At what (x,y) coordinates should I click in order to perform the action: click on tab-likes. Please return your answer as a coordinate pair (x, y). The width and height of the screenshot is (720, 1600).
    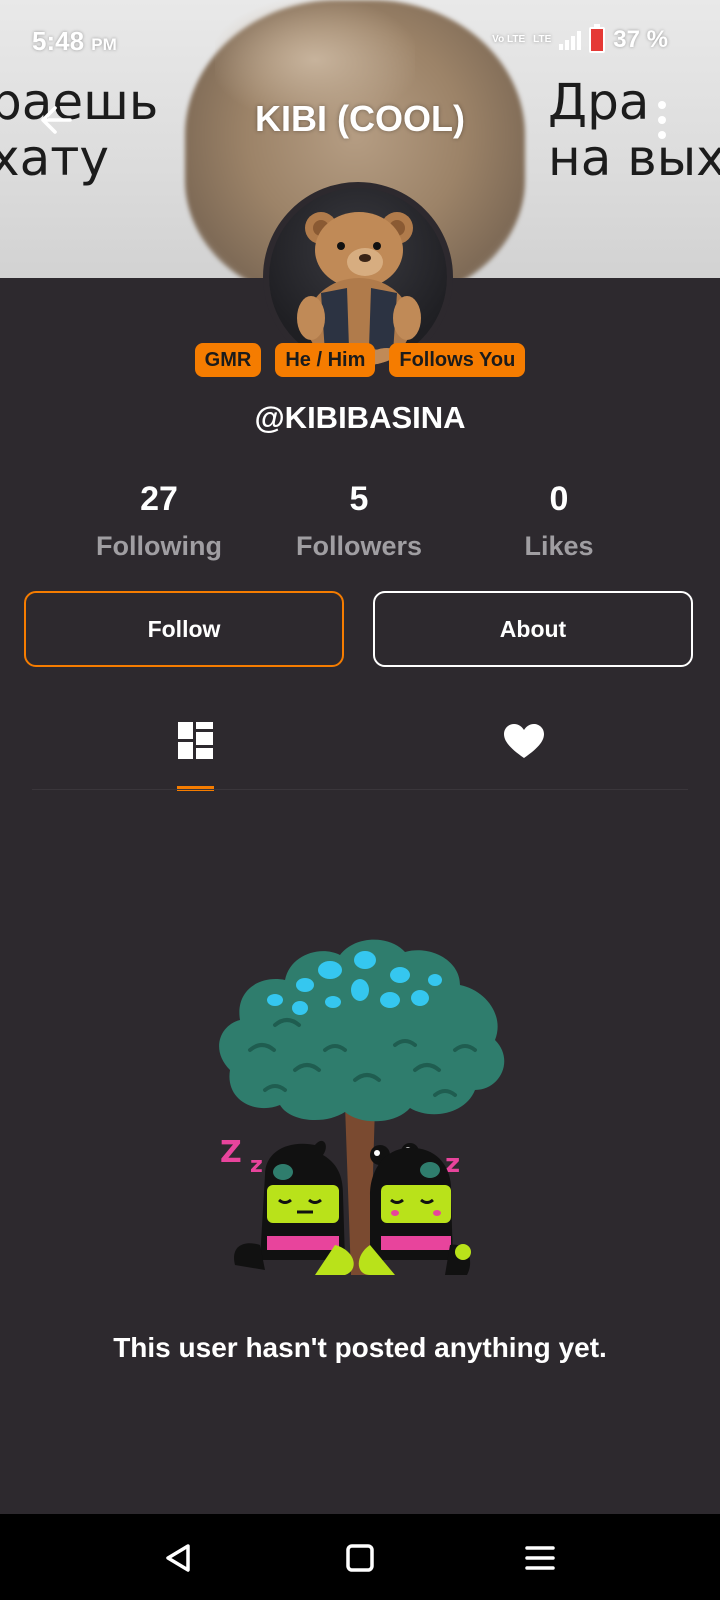
    Looking at the image, I should click on (524, 745).